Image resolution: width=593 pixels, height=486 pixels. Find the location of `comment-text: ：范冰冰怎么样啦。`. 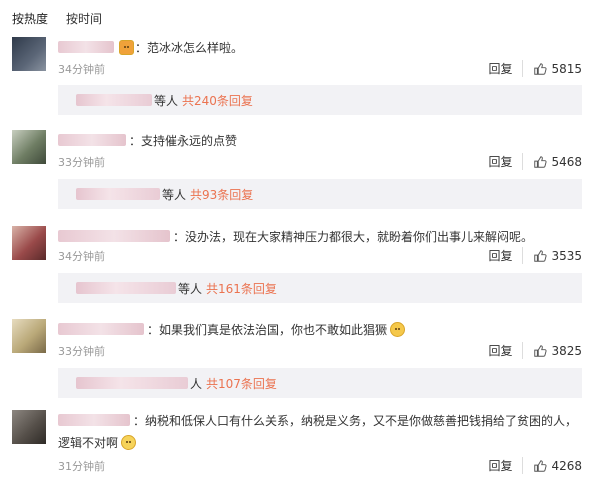

comment-text: ：范冰冰怎么样啦。 is located at coordinates (189, 47).